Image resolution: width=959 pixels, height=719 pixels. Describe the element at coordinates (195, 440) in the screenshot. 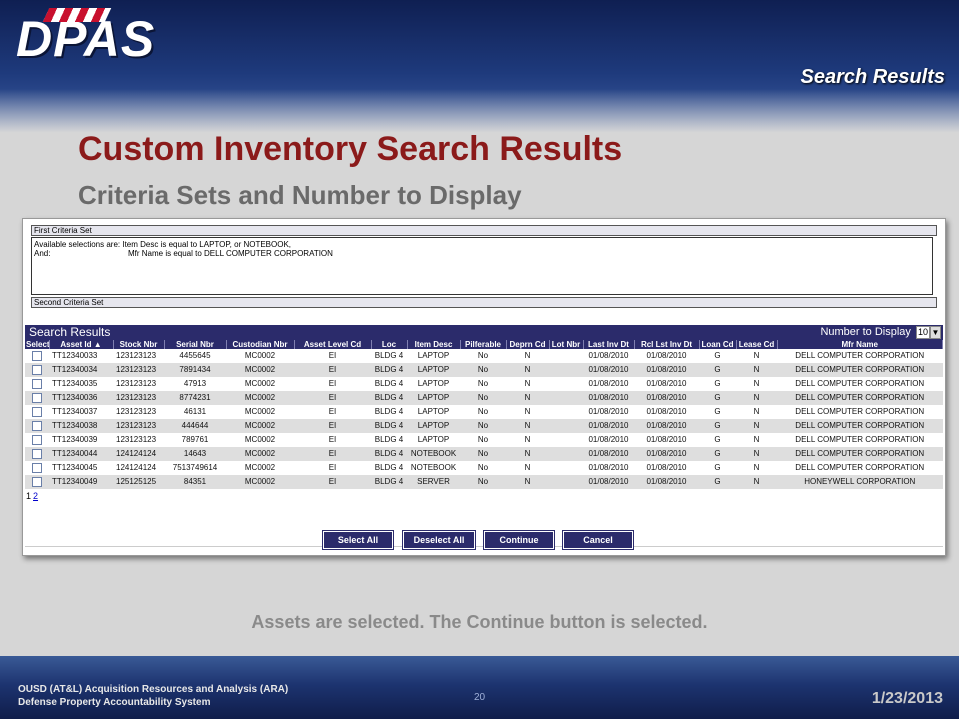

I see `table-cell: 789761` at that location.